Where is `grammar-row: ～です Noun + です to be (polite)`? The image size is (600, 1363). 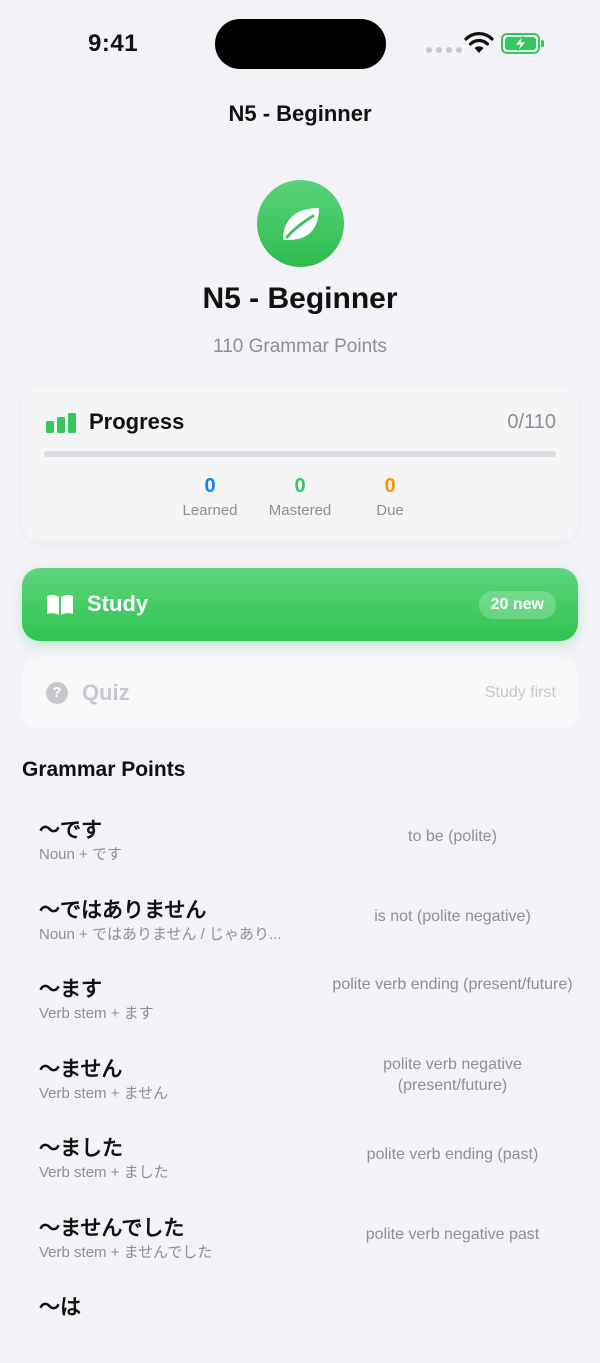 grammar-row: ～です Noun + です to be (polite) is located at coordinates (300, 846).